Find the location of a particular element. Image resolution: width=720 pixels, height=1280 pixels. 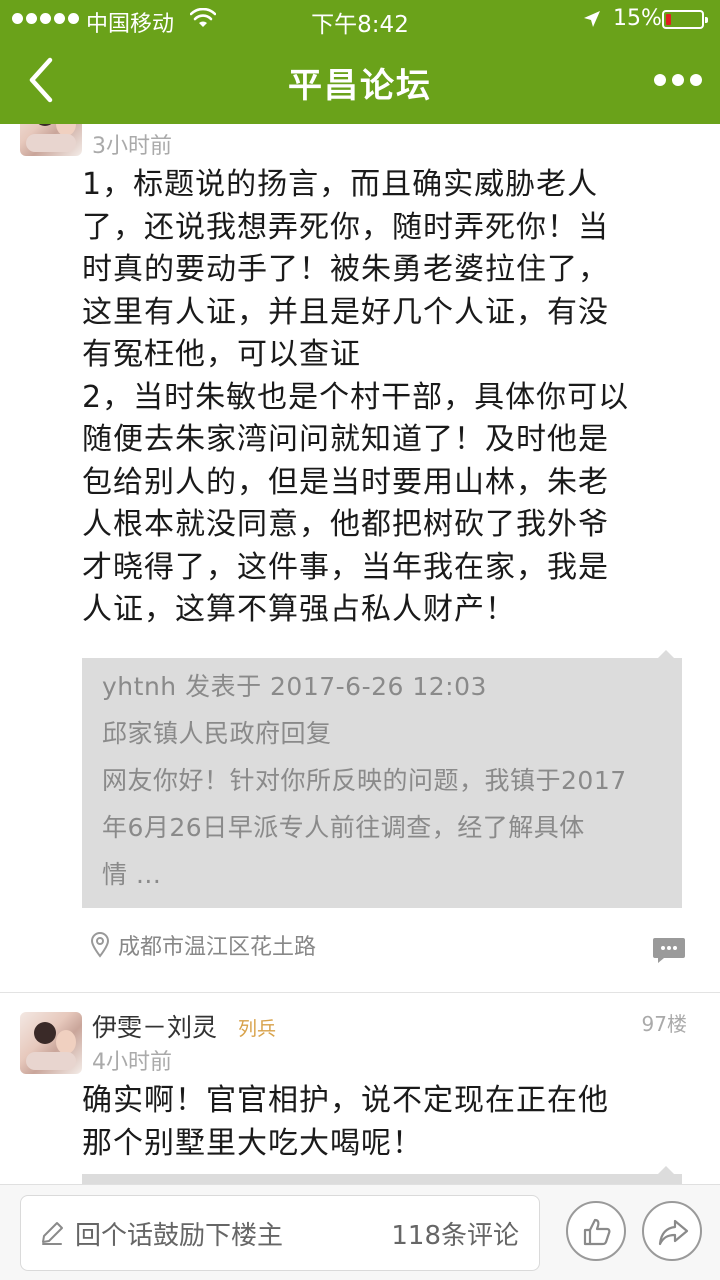

post-time: 3小时前 is located at coordinates (132, 146).